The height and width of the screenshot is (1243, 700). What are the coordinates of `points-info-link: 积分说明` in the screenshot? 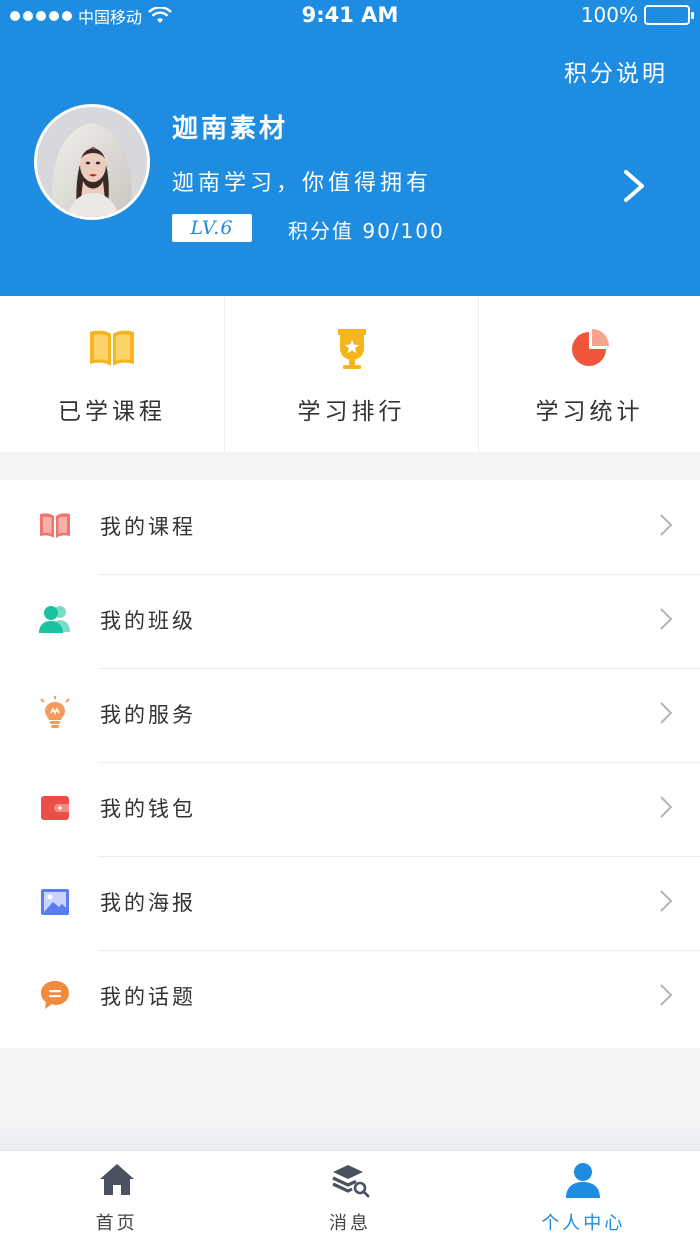 It's located at (616, 71).